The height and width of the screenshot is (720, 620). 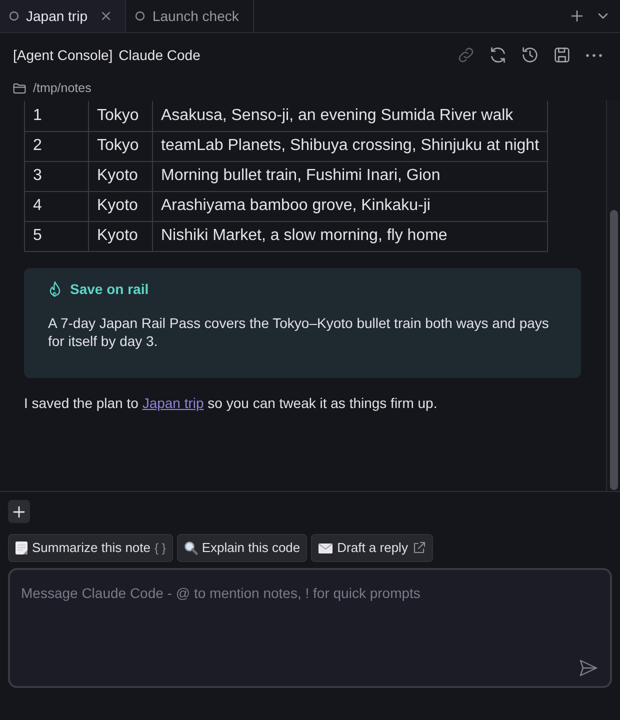 I want to click on magnifier-icon, so click(x=191, y=548).